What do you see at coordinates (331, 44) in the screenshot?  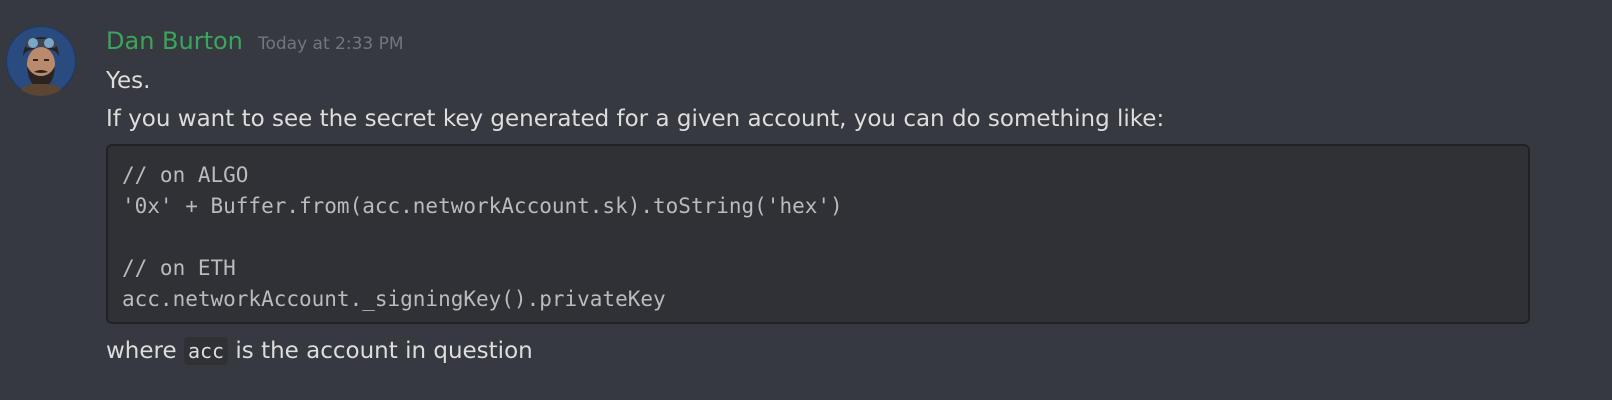 I see `message-timestamp: Today at 2:33 PM` at bounding box center [331, 44].